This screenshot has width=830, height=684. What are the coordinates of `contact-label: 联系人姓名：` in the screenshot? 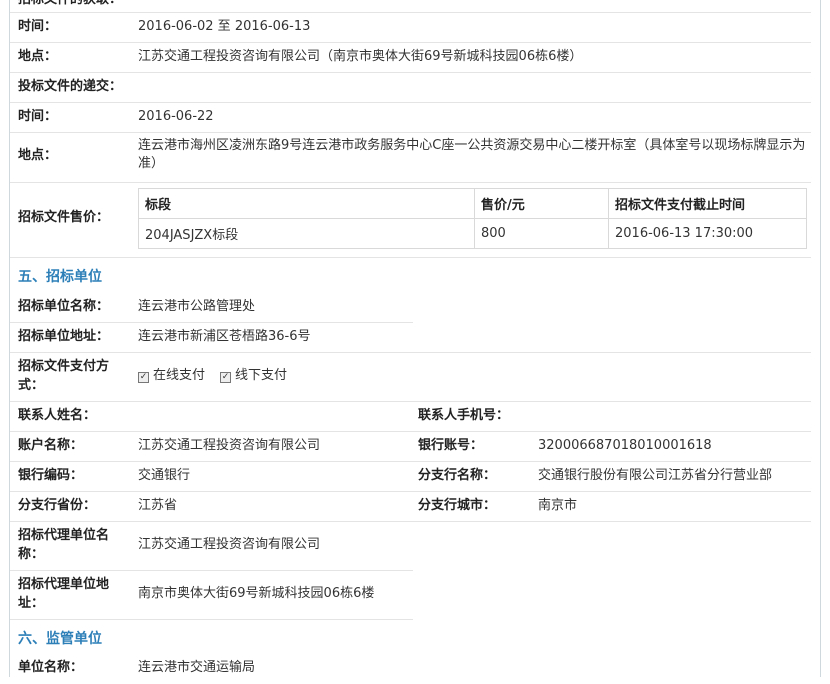 It's located at (57, 415).